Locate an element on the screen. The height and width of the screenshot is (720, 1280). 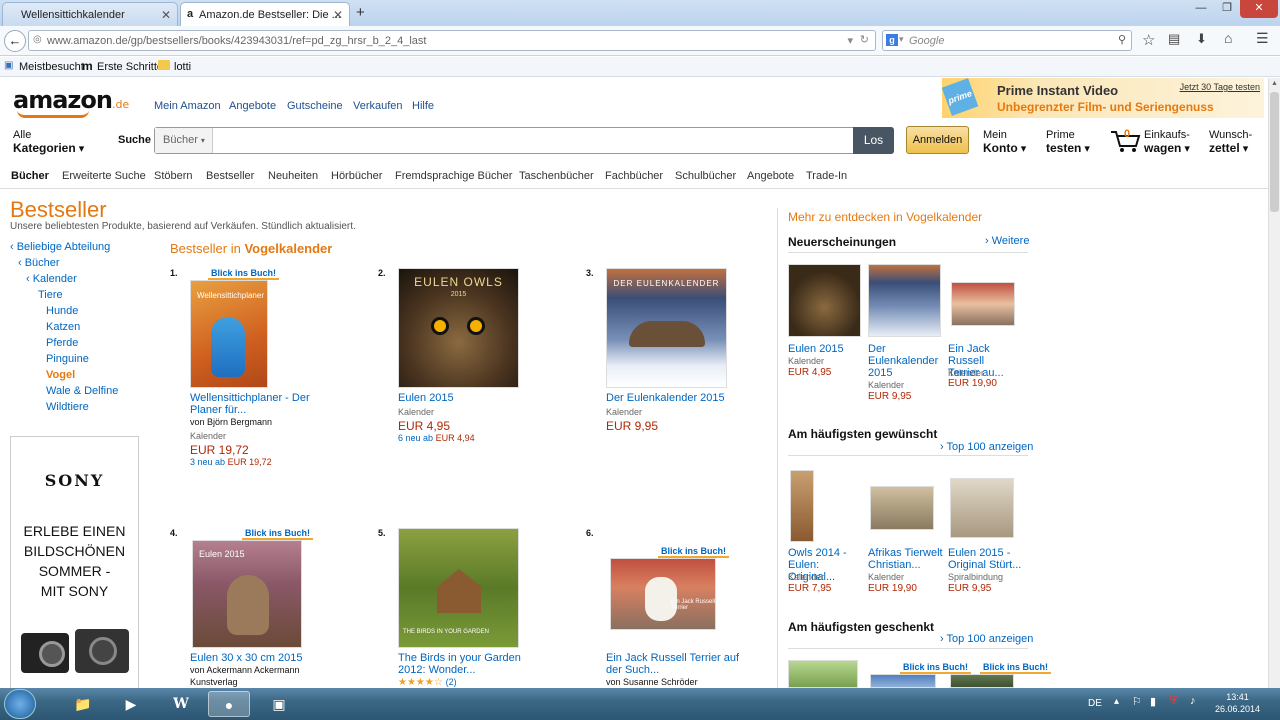
wish-cover-eulen-sturt is located at coordinates (982, 508).